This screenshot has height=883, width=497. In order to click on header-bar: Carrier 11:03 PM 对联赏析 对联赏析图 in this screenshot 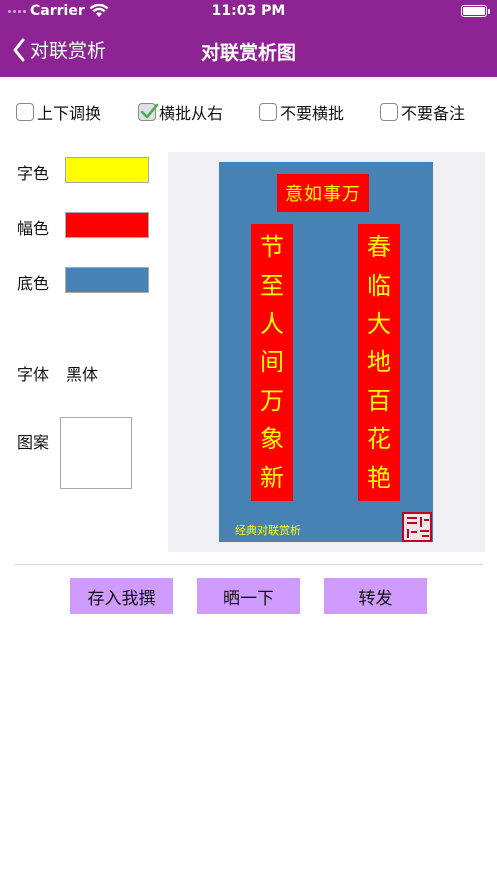, I will do `click(248, 38)`.